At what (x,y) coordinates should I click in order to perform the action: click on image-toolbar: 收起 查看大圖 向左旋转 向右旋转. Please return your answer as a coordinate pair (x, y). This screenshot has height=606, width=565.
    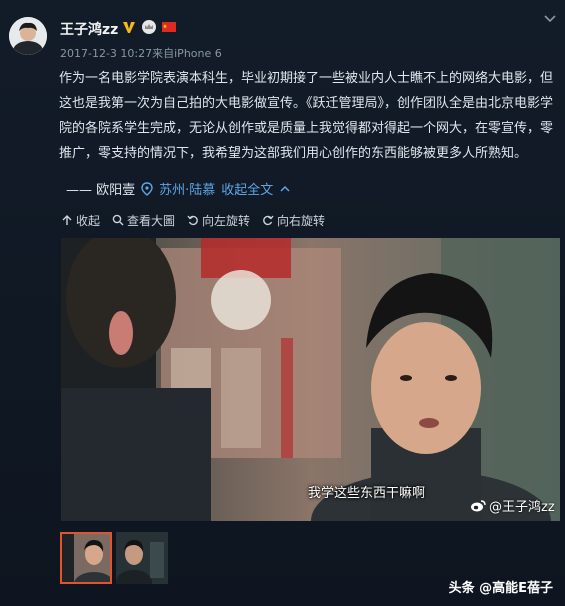
    Looking at the image, I should click on (282, 220).